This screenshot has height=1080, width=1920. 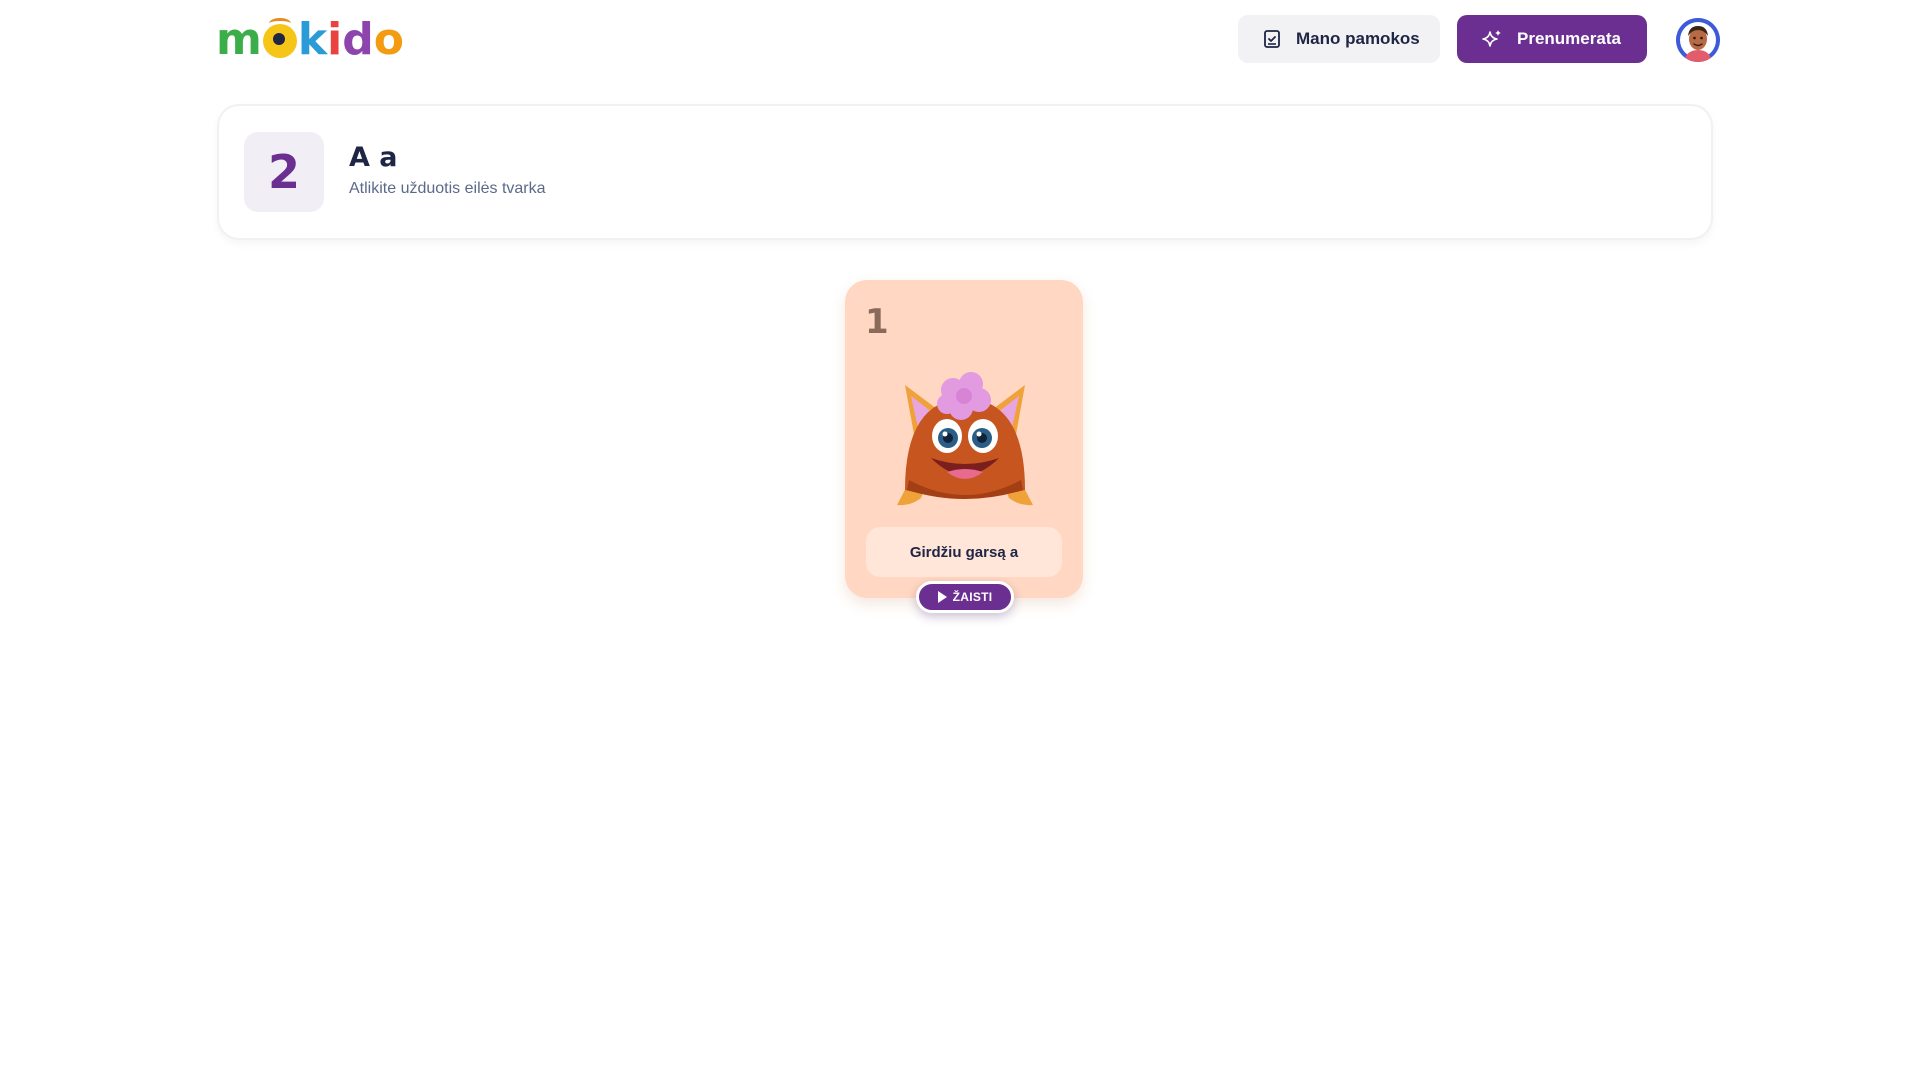 I want to click on user-avatar, so click(x=1698, y=40).